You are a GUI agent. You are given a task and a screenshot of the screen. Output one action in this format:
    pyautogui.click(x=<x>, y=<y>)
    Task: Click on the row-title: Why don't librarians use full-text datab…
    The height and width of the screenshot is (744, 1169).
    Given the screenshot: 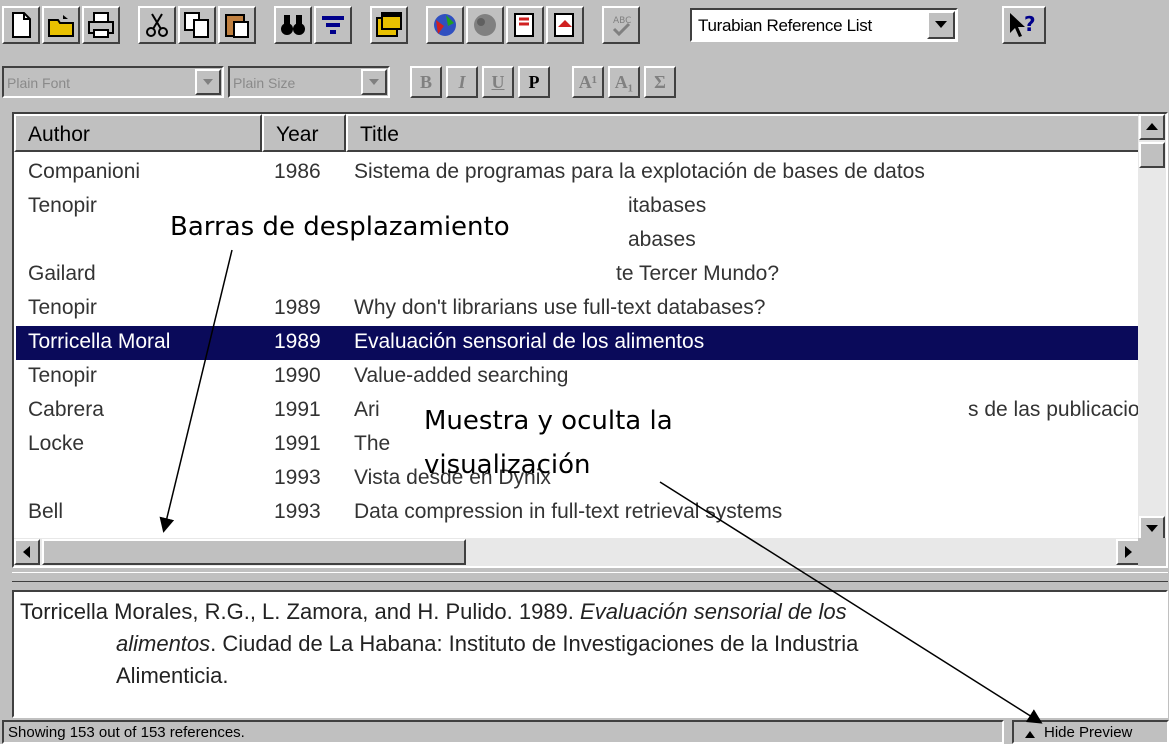 What is the action you would take?
    pyautogui.click(x=560, y=307)
    